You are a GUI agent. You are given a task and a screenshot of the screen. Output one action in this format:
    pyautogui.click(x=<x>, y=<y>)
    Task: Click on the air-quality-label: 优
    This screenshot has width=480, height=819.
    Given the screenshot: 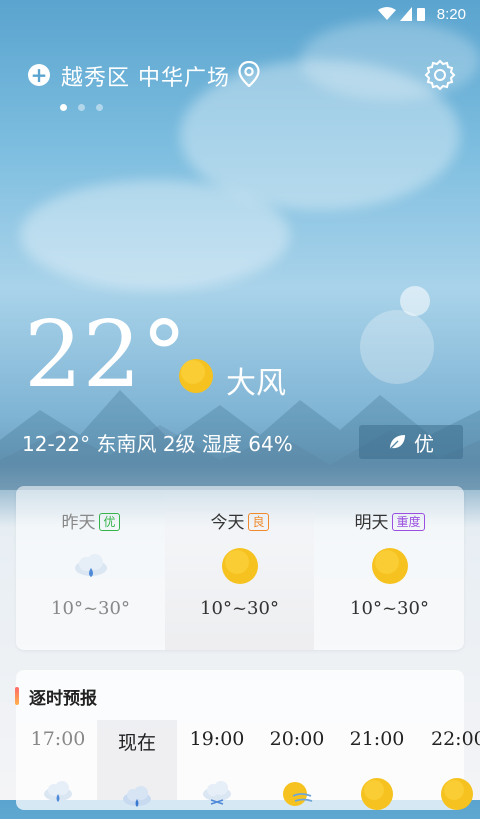 What is the action you would take?
    pyautogui.click(x=424, y=443)
    